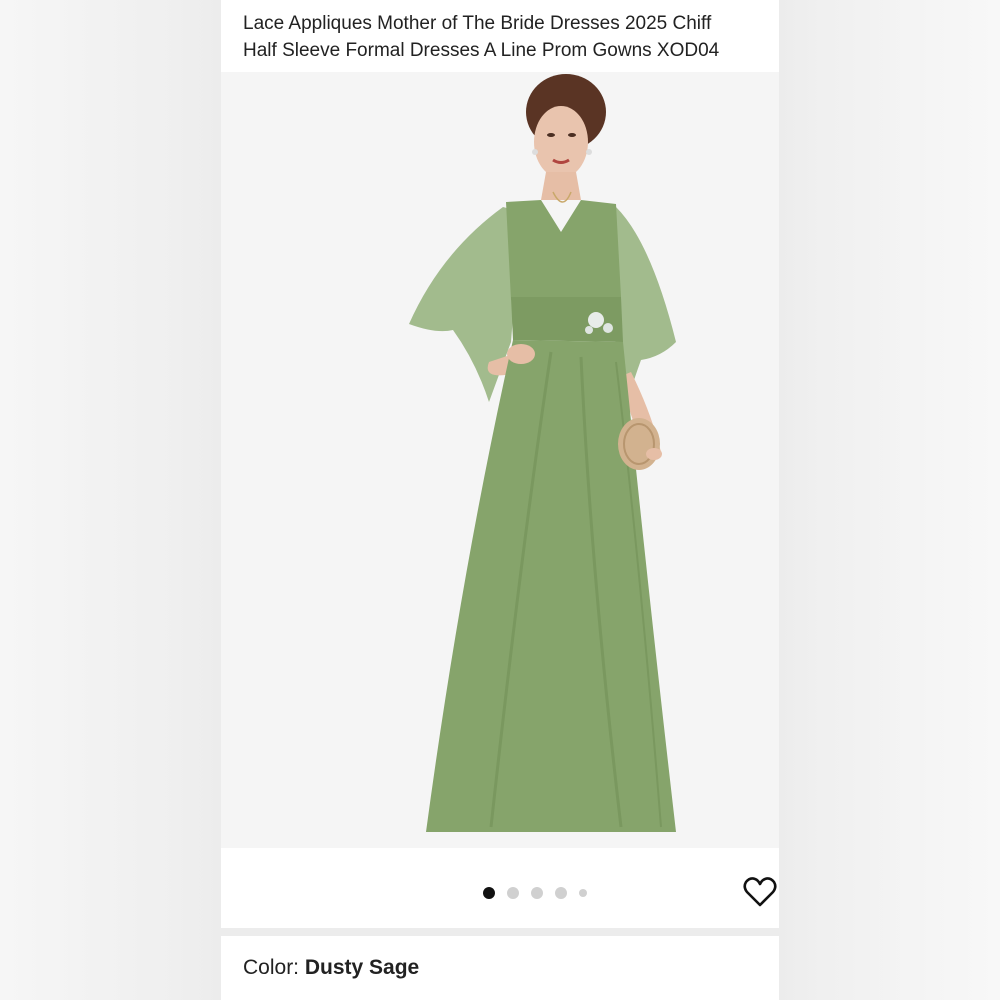  I want to click on section-divider, so click(500, 932).